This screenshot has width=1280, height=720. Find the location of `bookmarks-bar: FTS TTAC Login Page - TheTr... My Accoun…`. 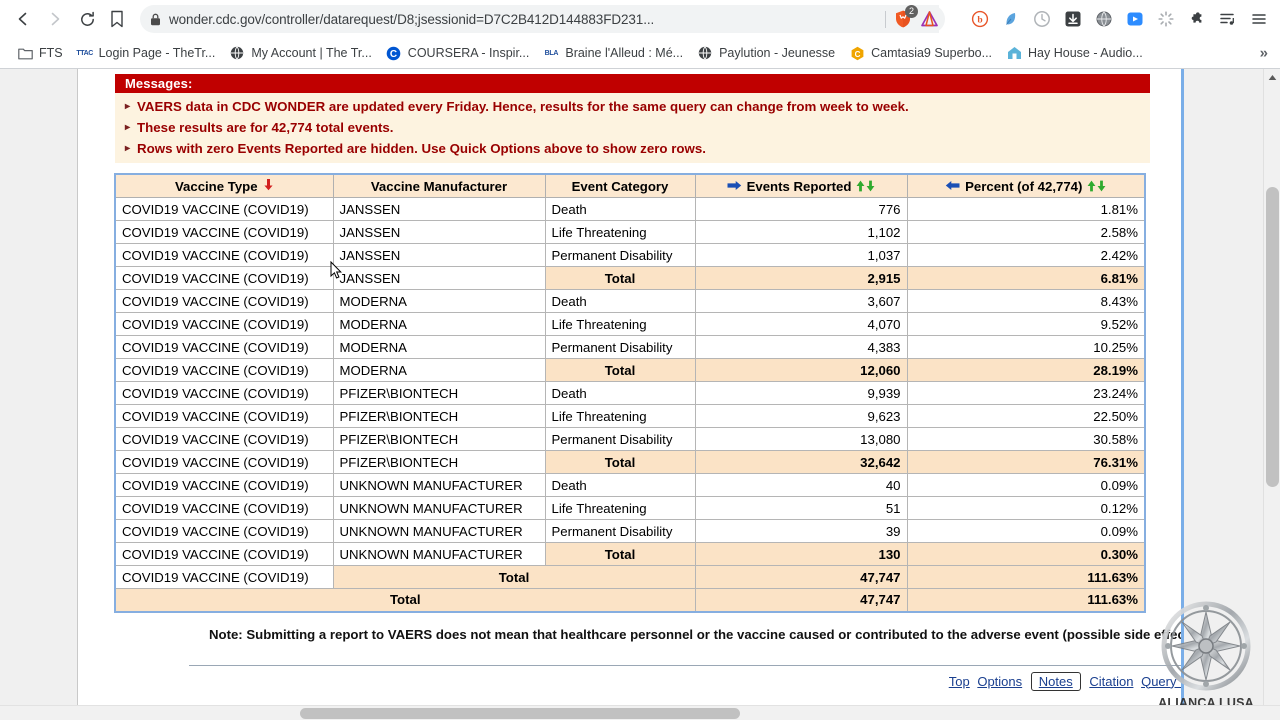

bookmarks-bar: FTS TTAC Login Page - TheTr... My Accoun… is located at coordinates (640, 53).